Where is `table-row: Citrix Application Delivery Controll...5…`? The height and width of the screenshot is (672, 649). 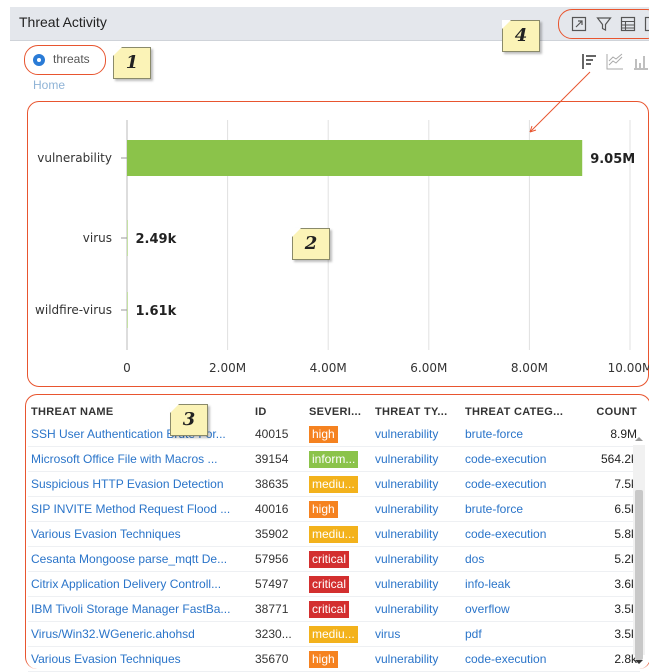 table-row: Citrix Application Delivery Controll...5… is located at coordinates (334, 584).